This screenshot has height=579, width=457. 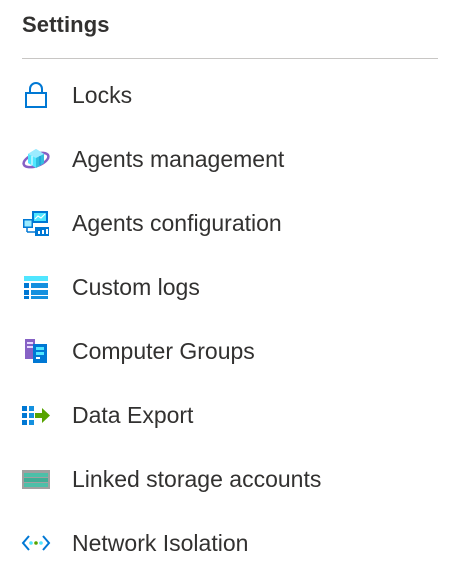 What do you see at coordinates (36, 351) in the screenshot?
I see `computer-groups-icon` at bounding box center [36, 351].